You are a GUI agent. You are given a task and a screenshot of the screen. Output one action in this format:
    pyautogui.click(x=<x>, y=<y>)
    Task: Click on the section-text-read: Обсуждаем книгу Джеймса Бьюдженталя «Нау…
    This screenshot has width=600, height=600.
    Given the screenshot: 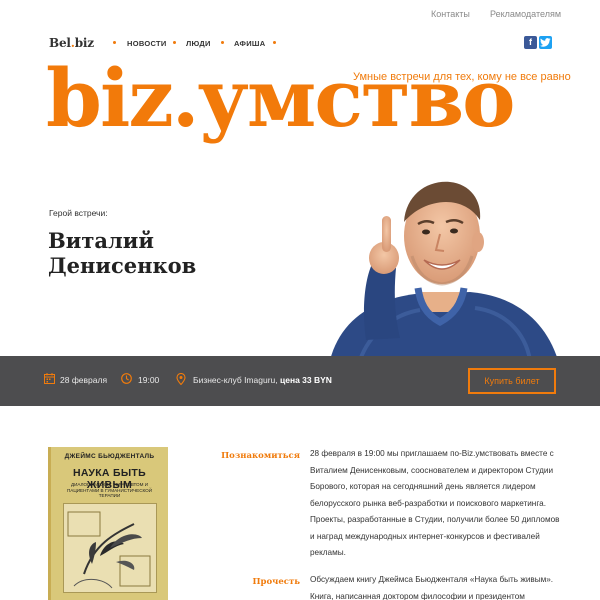 What is the action you would take?
    pyautogui.click(x=435, y=586)
    